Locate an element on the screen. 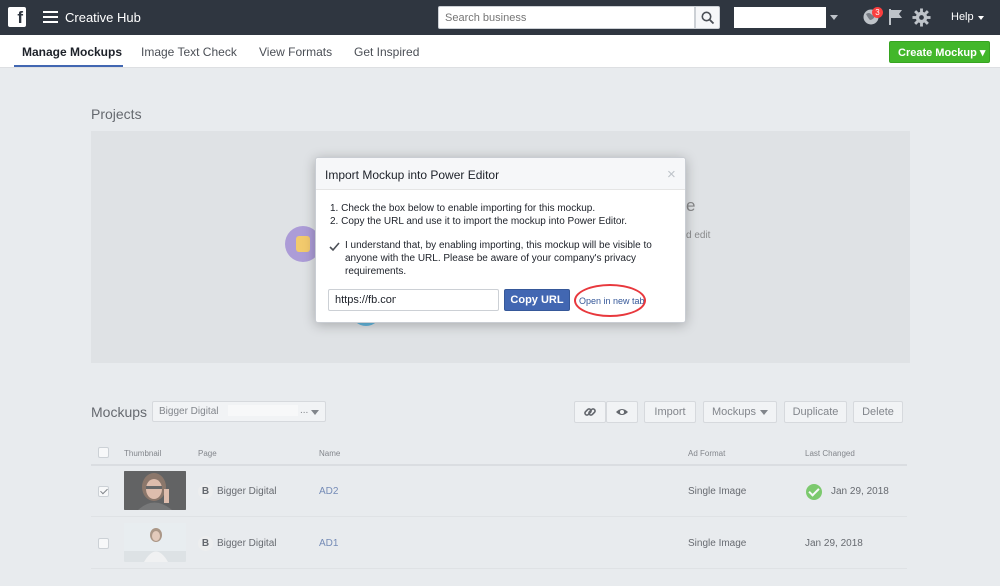 The width and height of the screenshot is (1000, 586). top-bar: f Creative Hub 3 Help is located at coordinates (500, 17).